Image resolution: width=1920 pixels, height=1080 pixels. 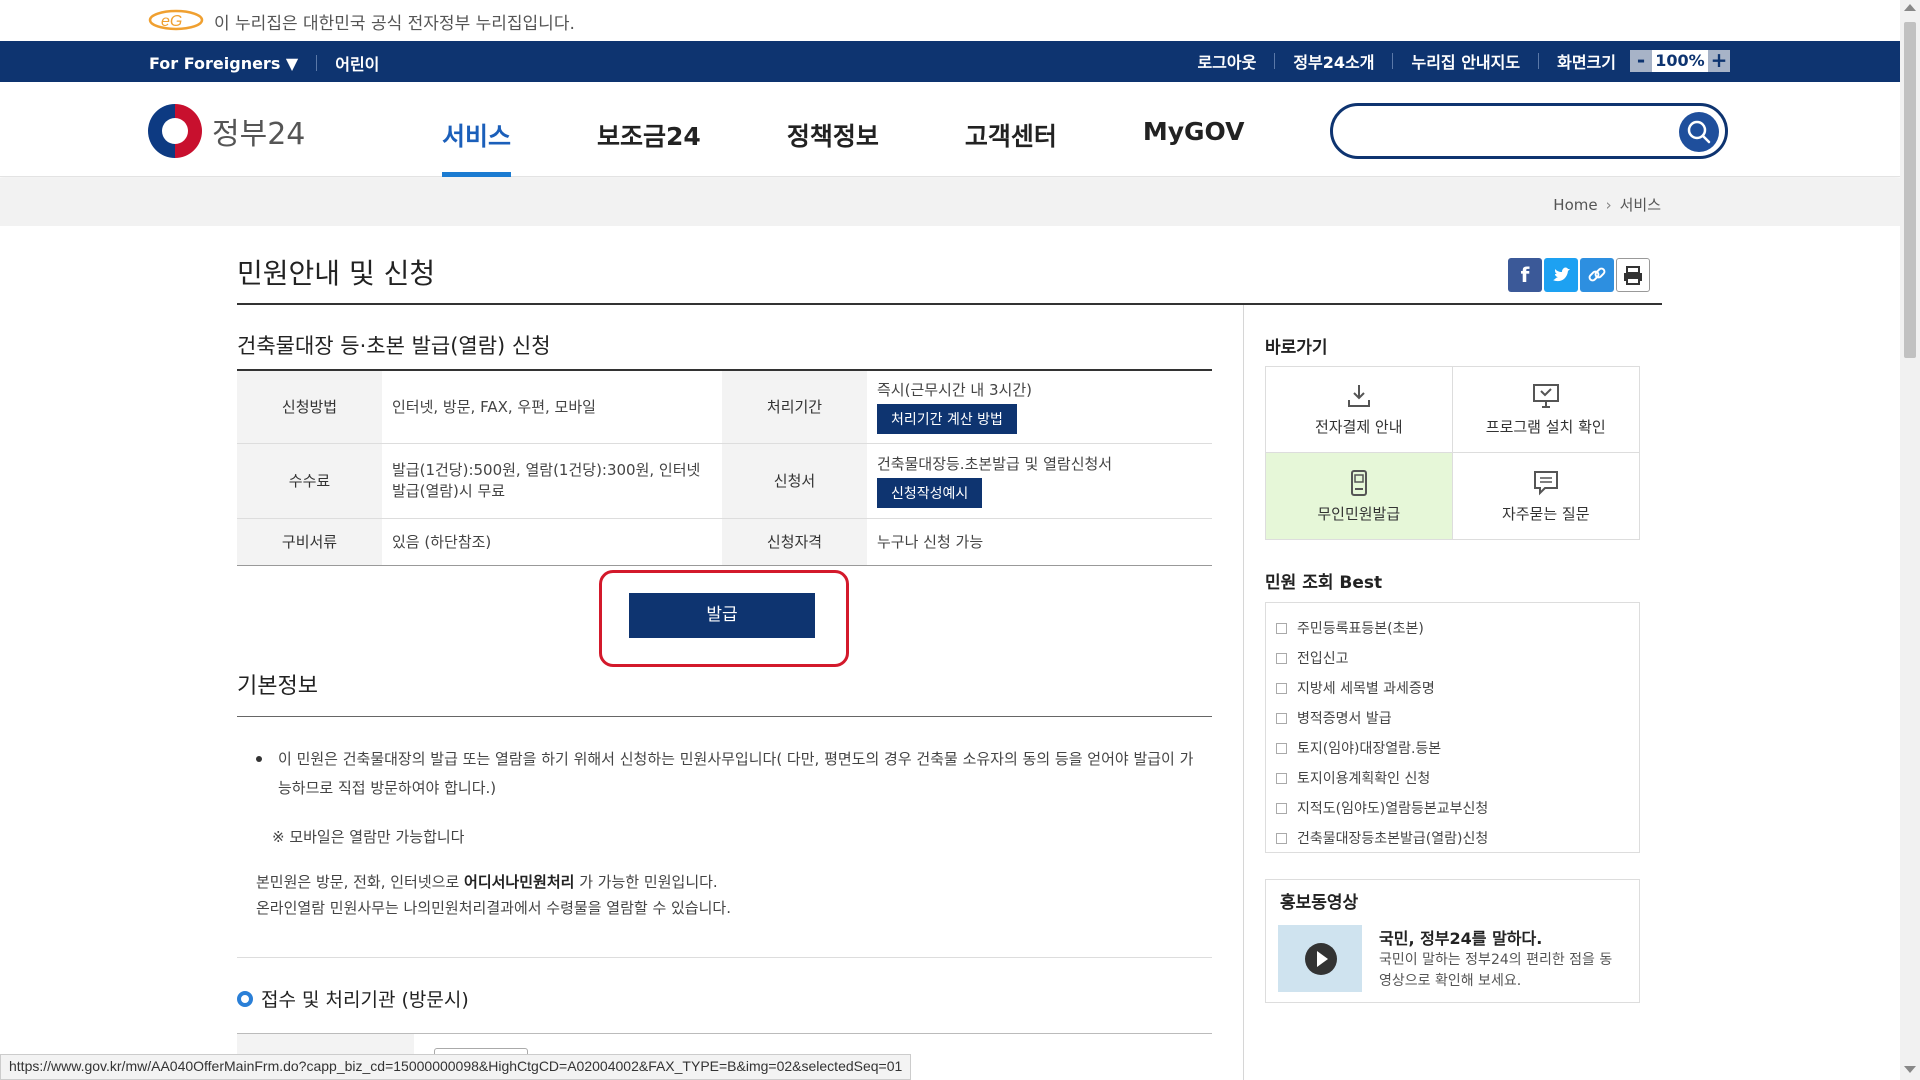 What do you see at coordinates (245, 998) in the screenshot?
I see `circle-bullet-icon` at bounding box center [245, 998].